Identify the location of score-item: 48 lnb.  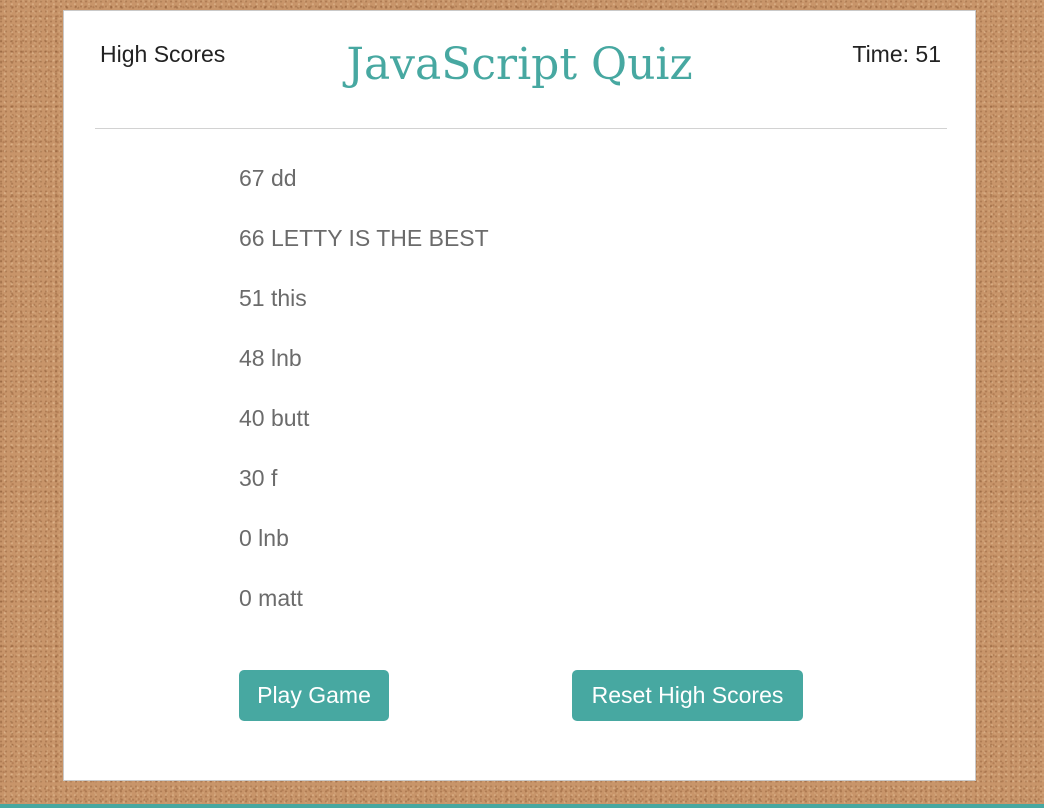
(270, 358).